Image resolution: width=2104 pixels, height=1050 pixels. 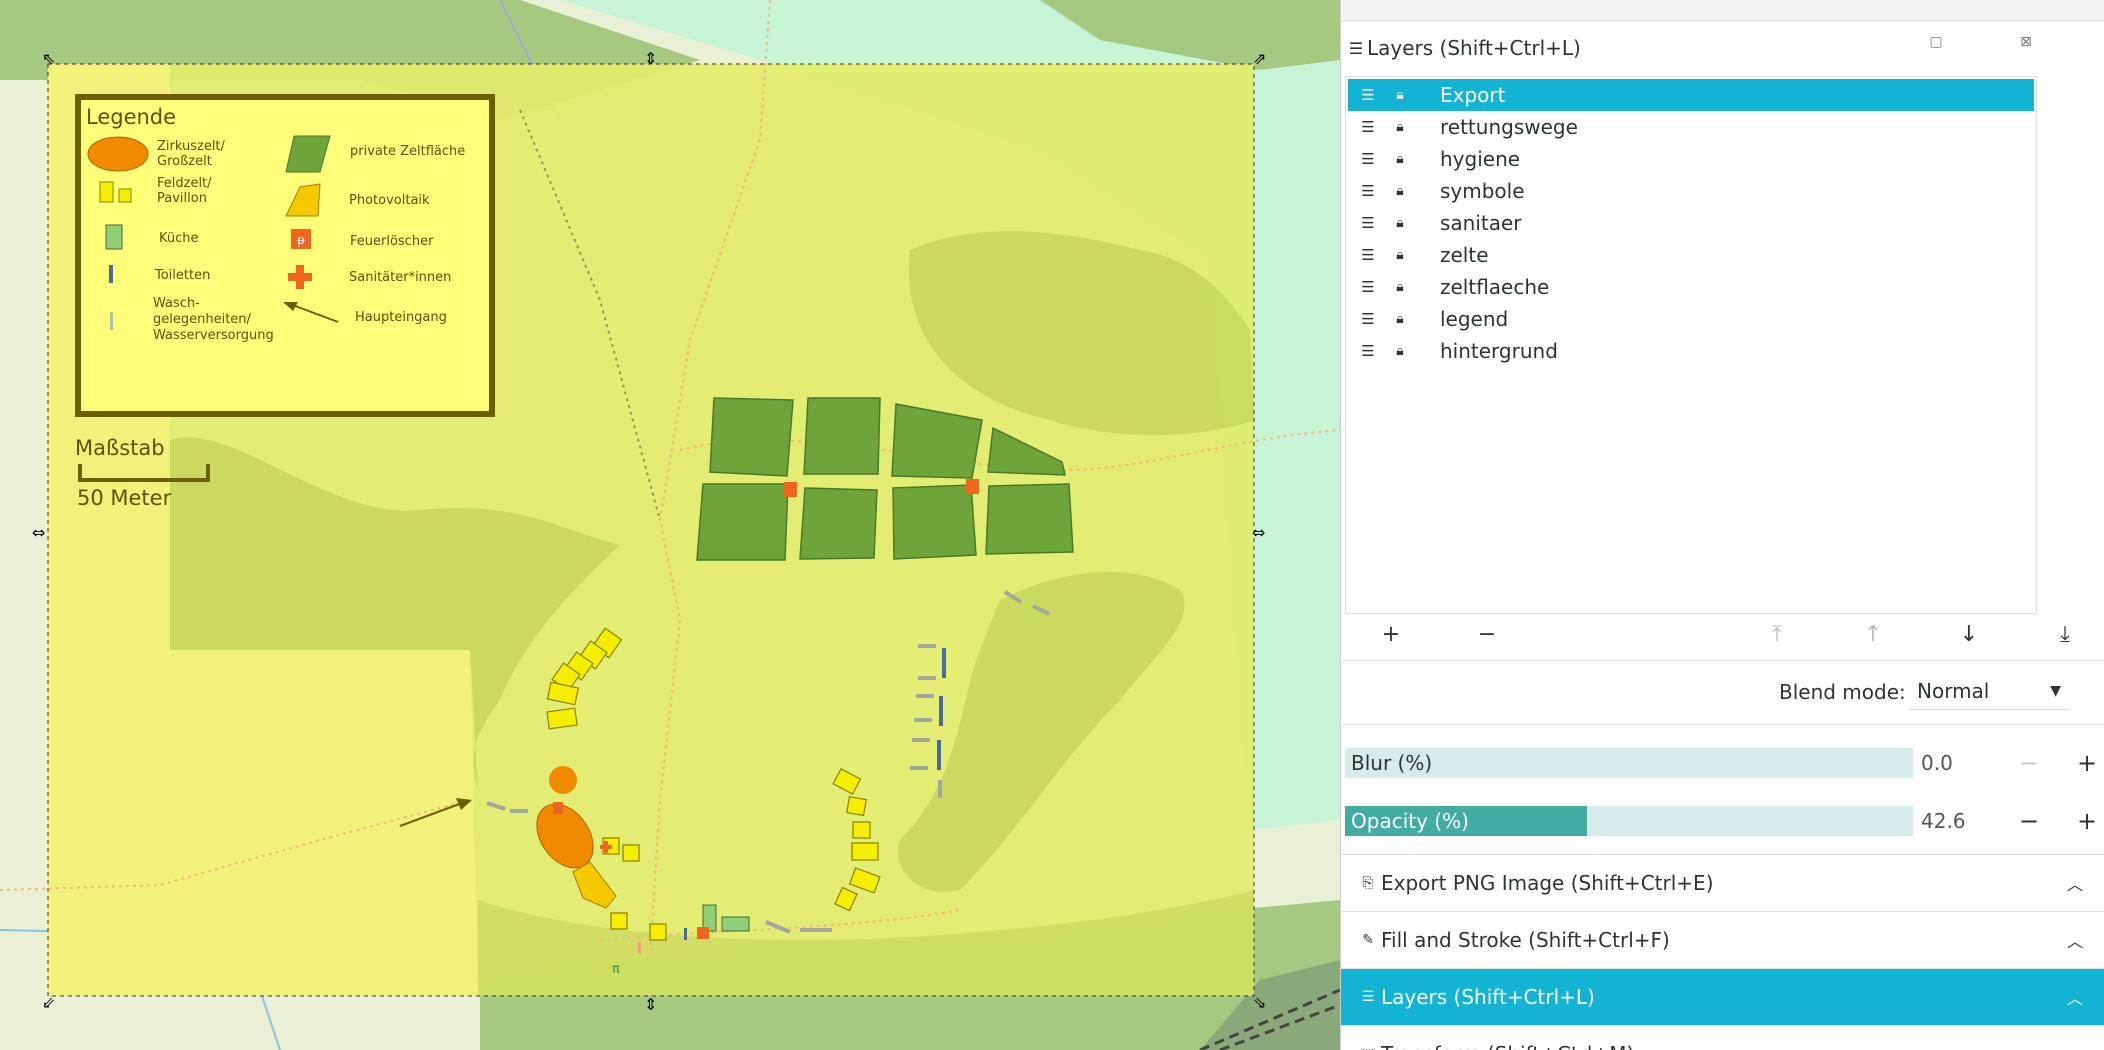 I want to click on resize-handle-n: ⇕, so click(x=650, y=58).